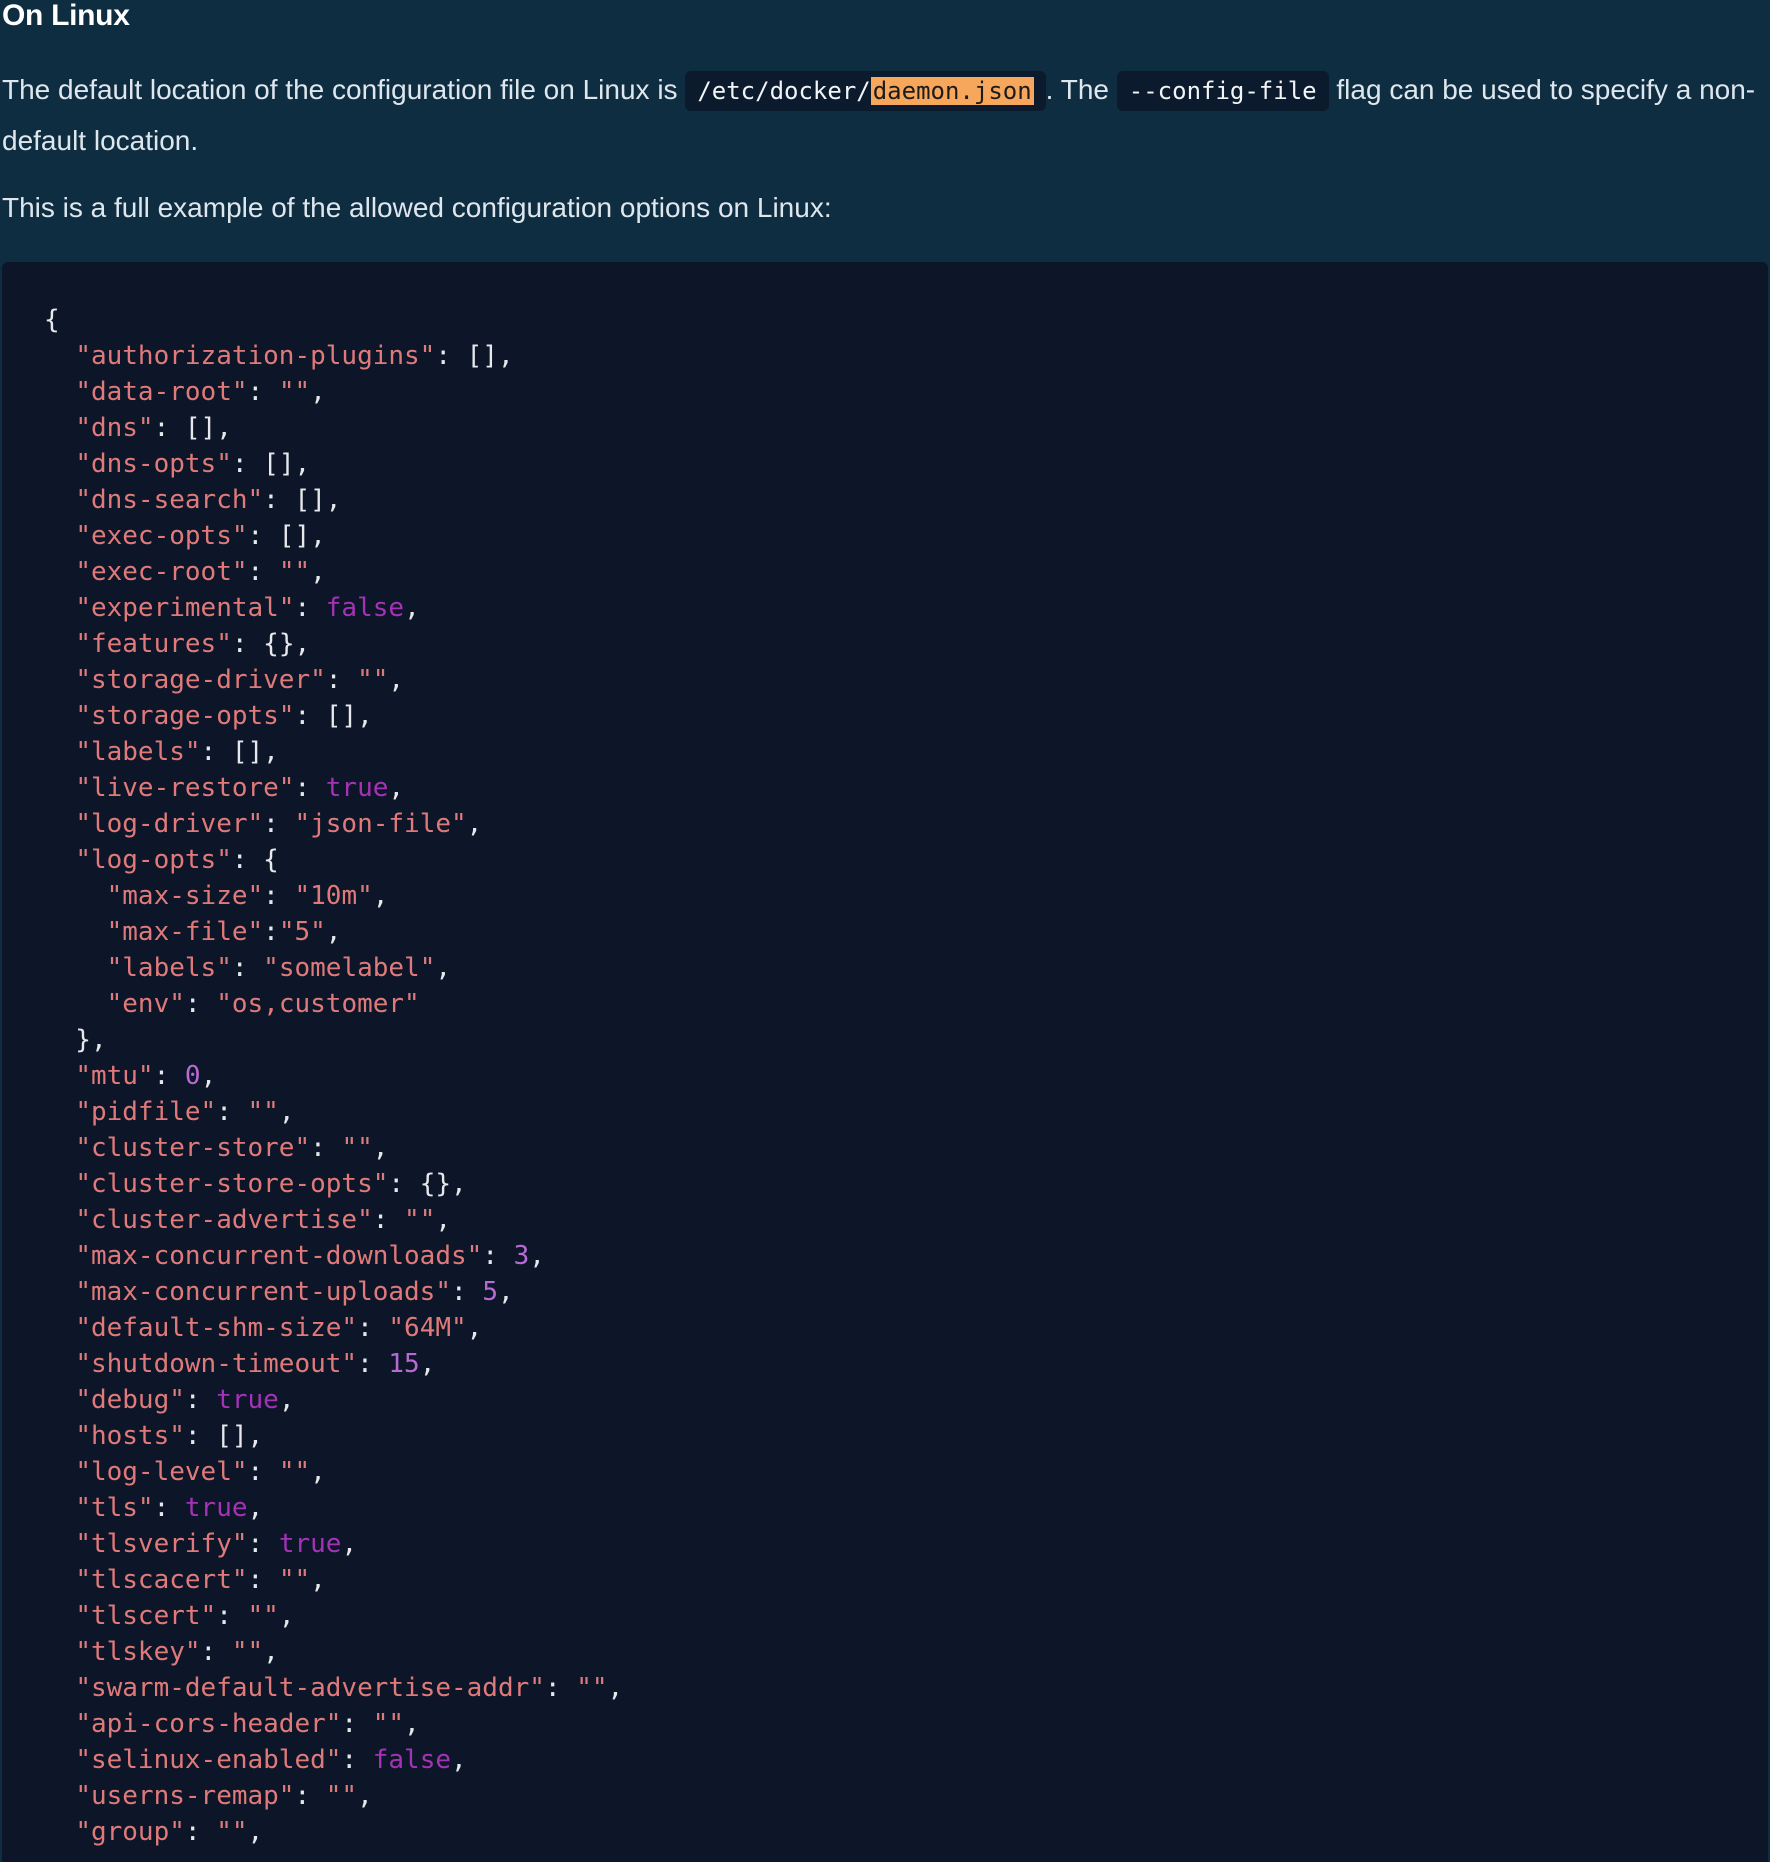  Describe the element at coordinates (185, 932) in the screenshot. I see `code-string-token: "max-file"` at that location.